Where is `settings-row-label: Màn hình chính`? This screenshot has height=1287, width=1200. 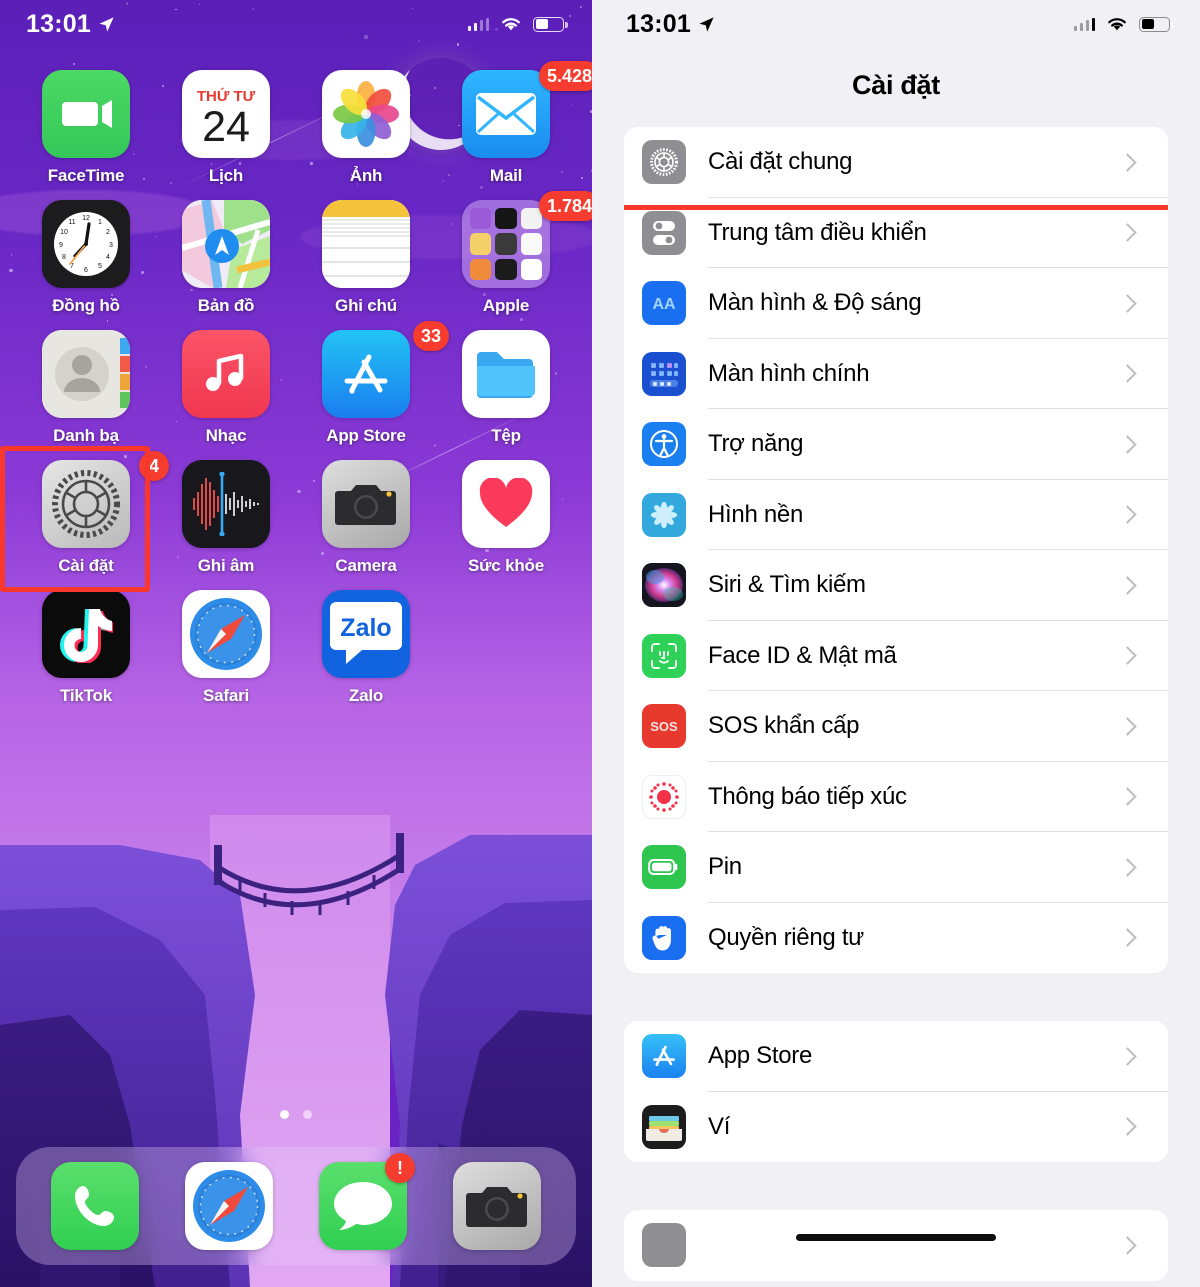
settings-row-label: Màn hình chính is located at coordinates (789, 373).